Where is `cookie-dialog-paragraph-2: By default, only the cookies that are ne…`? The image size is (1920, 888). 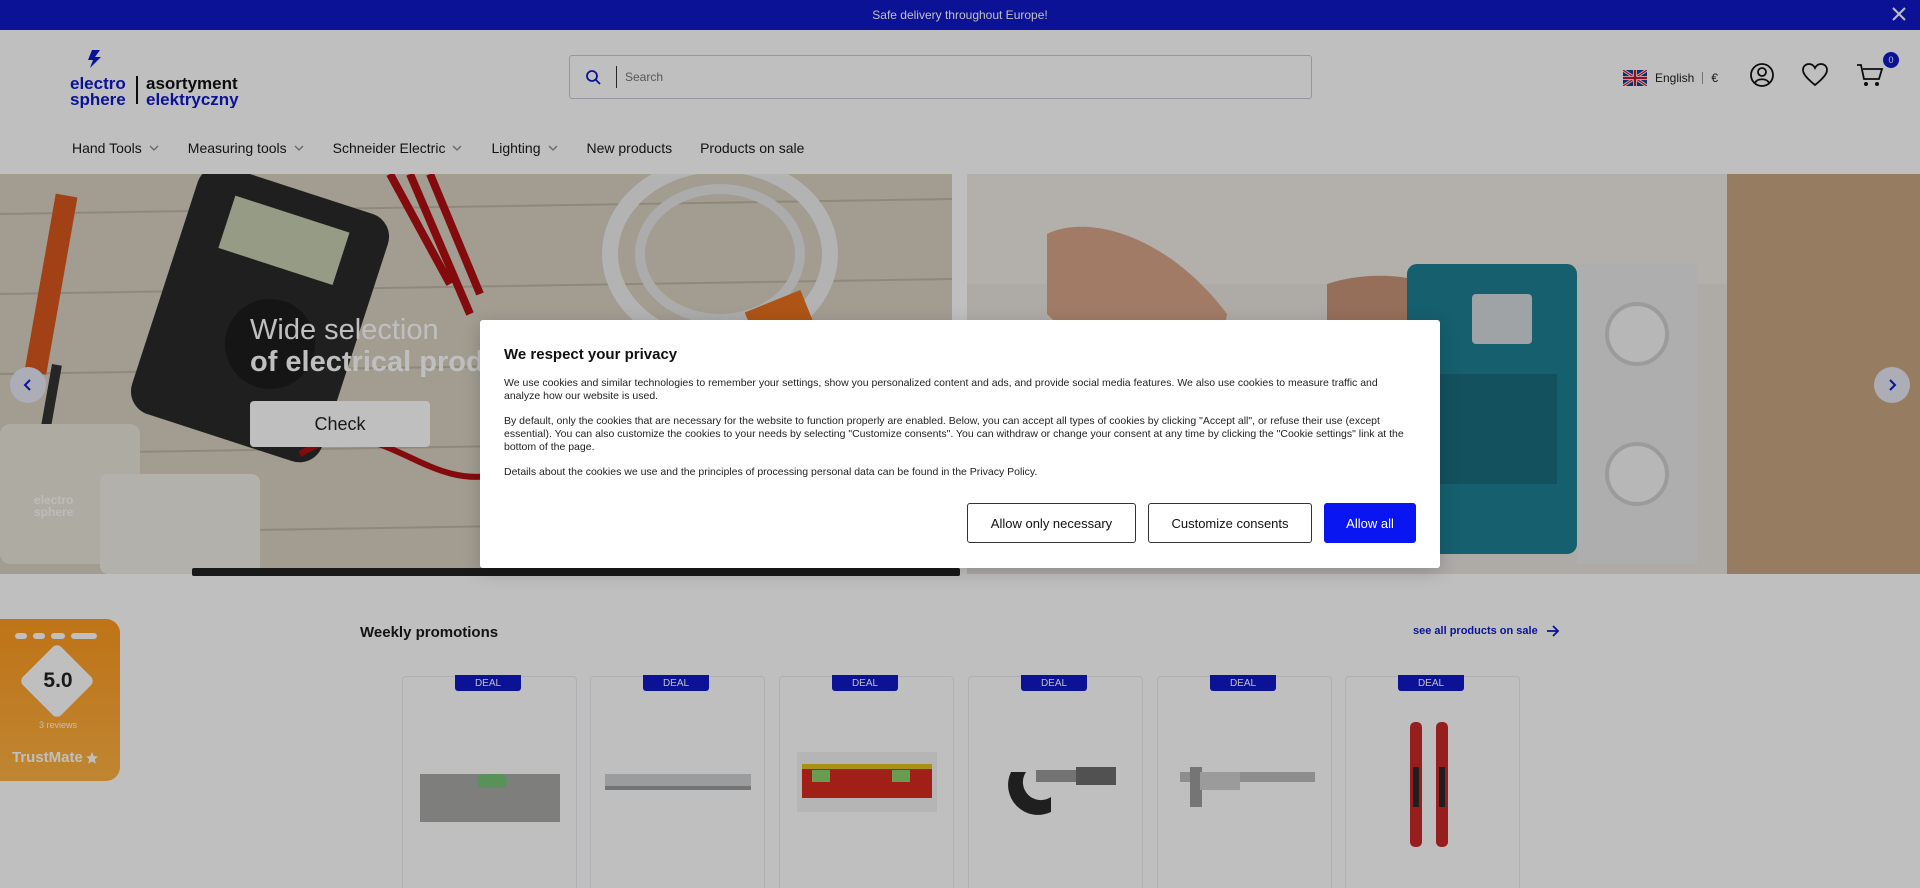
cookie-dialog-paragraph-2: By default, only the cookies that are ne… is located at coordinates (954, 434).